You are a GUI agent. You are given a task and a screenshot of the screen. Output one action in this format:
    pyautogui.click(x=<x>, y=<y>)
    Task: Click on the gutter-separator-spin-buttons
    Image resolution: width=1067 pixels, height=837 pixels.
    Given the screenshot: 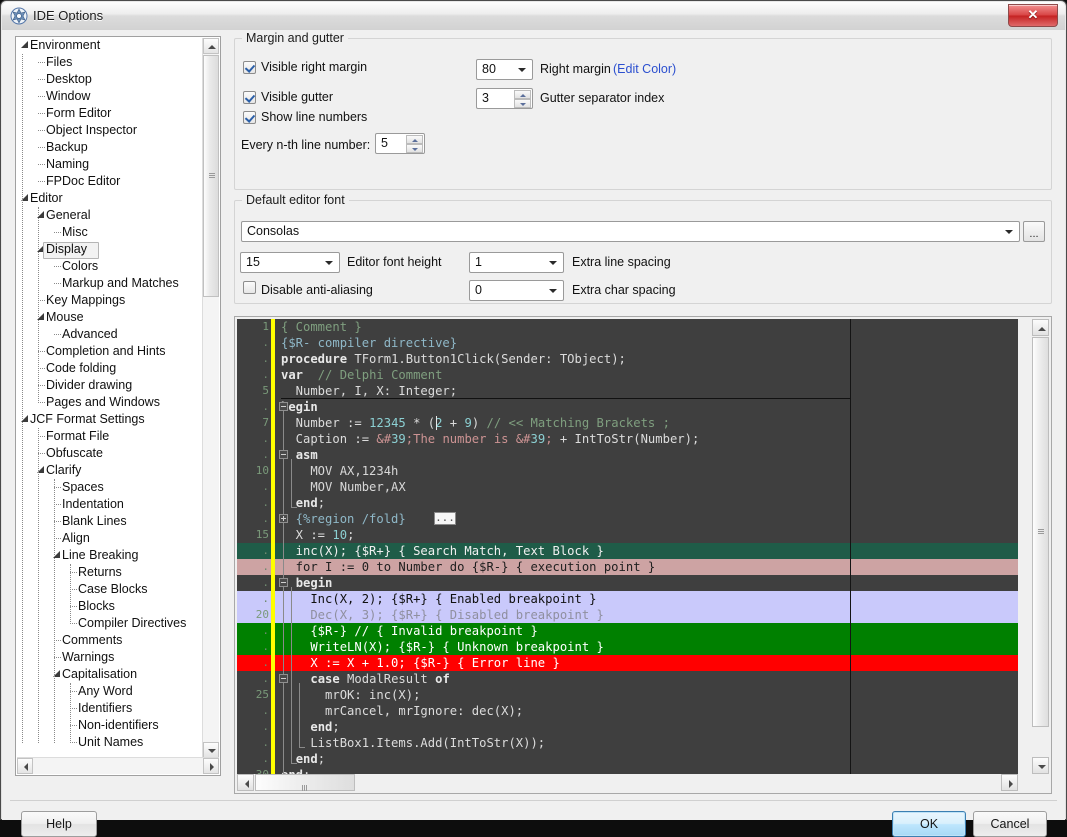 What is the action you would take?
    pyautogui.click(x=522, y=99)
    